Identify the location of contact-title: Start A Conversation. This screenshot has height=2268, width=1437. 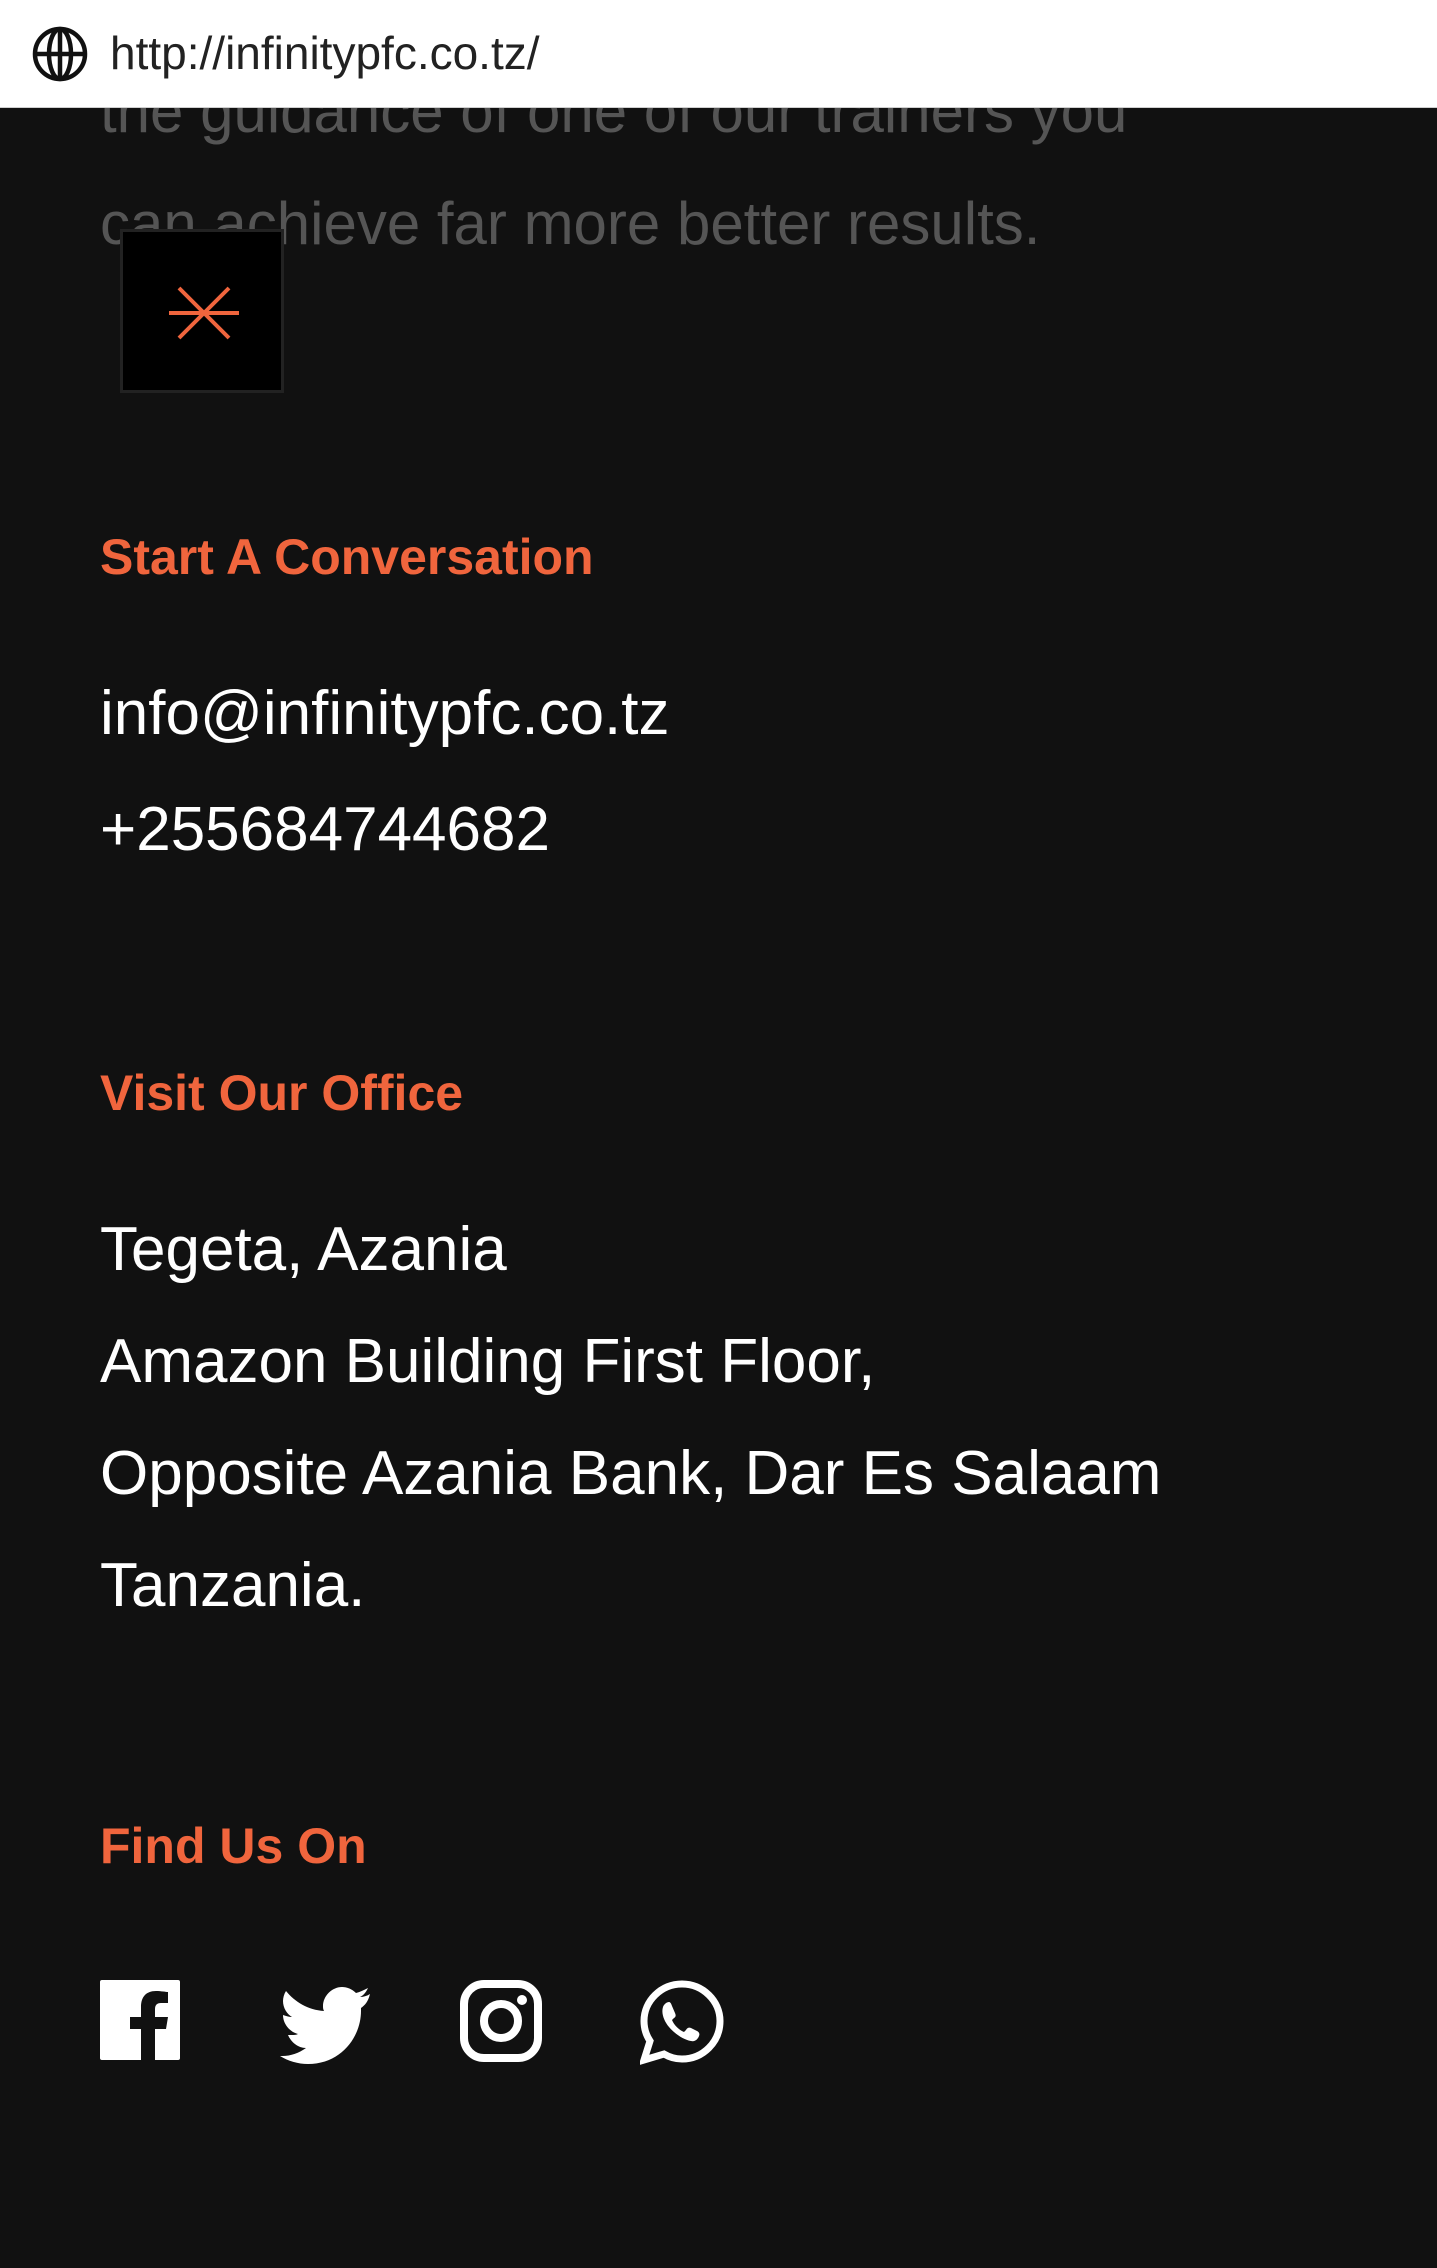
(347, 557).